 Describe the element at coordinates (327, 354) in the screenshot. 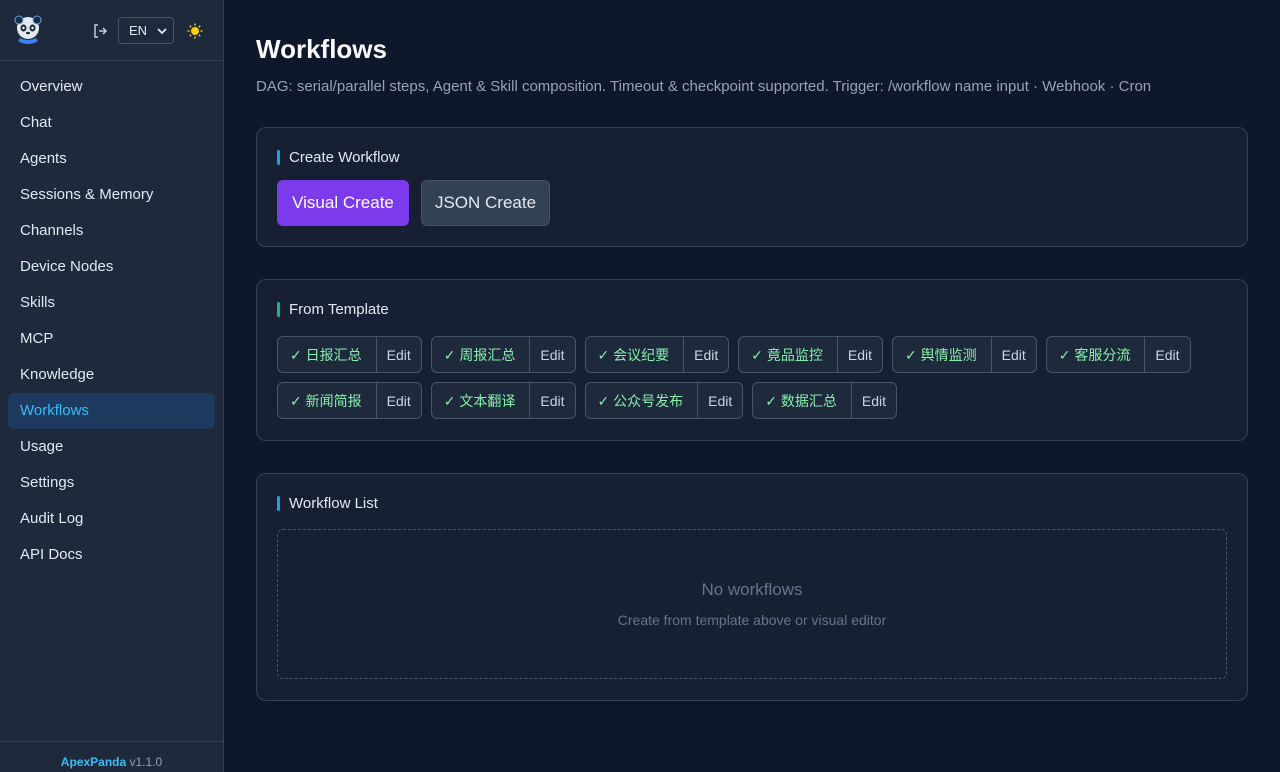

I see `template-use-button: ✓ 日报汇总` at that location.